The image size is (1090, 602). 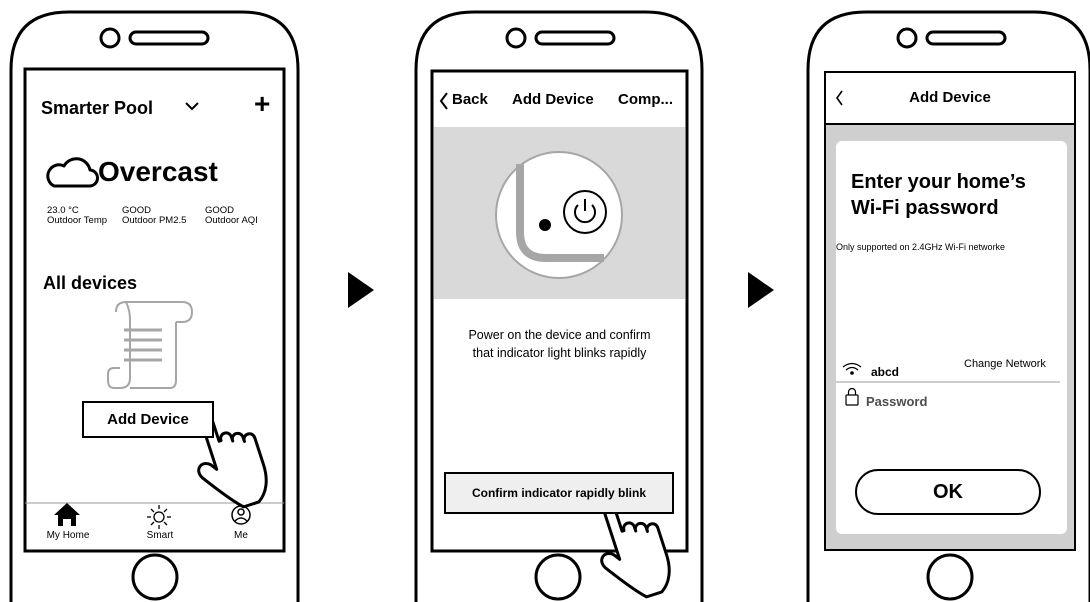 I want to click on change-network-link: Change Network, so click(x=1005, y=364).